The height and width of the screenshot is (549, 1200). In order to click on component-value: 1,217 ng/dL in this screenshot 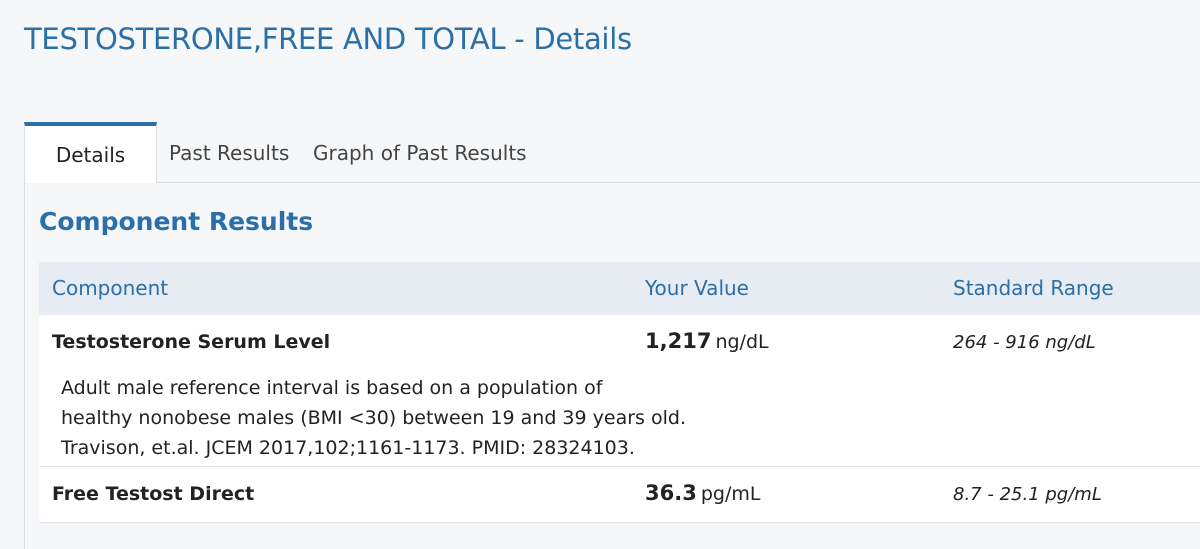, I will do `click(707, 341)`.